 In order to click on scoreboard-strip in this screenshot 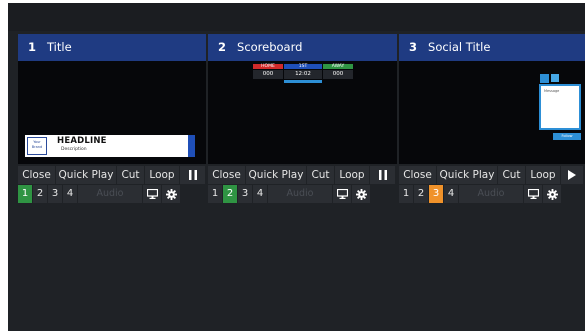, I will do `click(303, 81)`.